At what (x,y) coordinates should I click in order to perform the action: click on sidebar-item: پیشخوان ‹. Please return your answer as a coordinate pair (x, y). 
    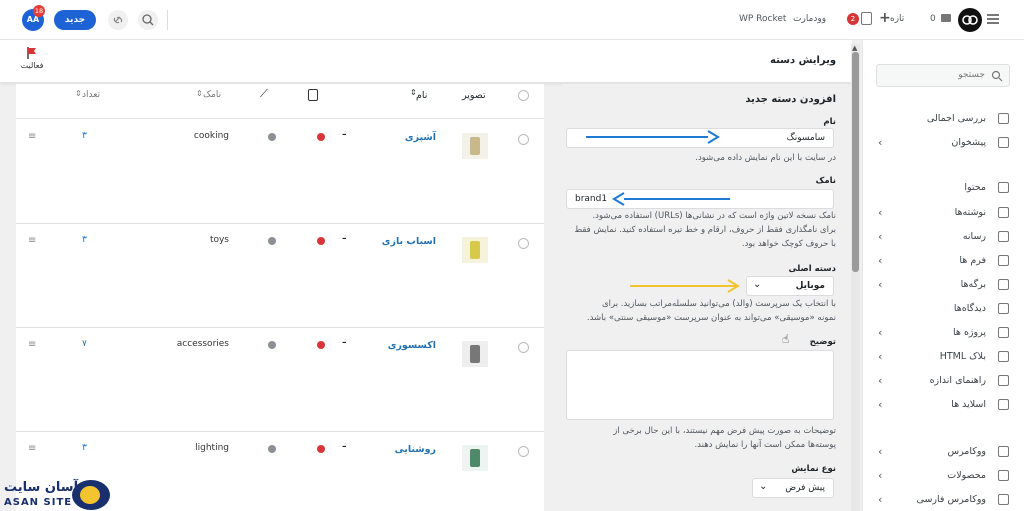
    Looking at the image, I should click on (943, 143).